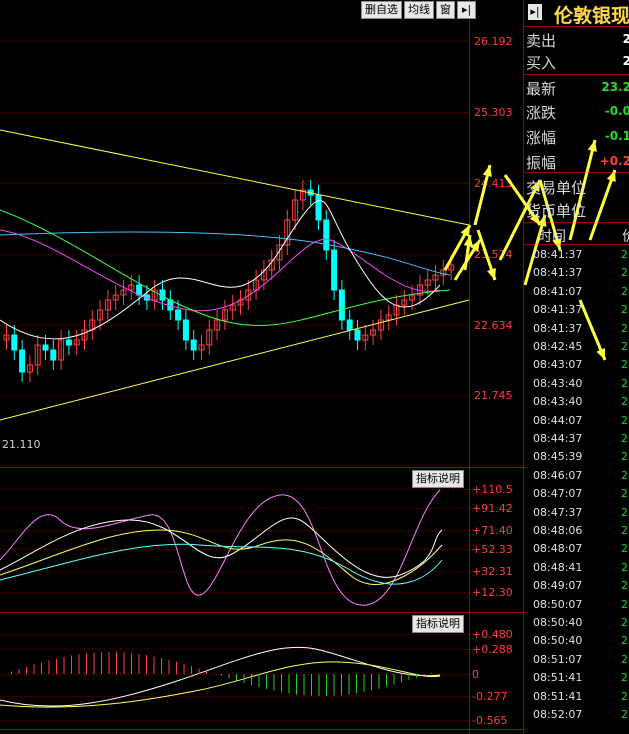 The image size is (629, 734). Describe the element at coordinates (541, 112) in the screenshot. I see `quote-row: 涨跌` at that location.